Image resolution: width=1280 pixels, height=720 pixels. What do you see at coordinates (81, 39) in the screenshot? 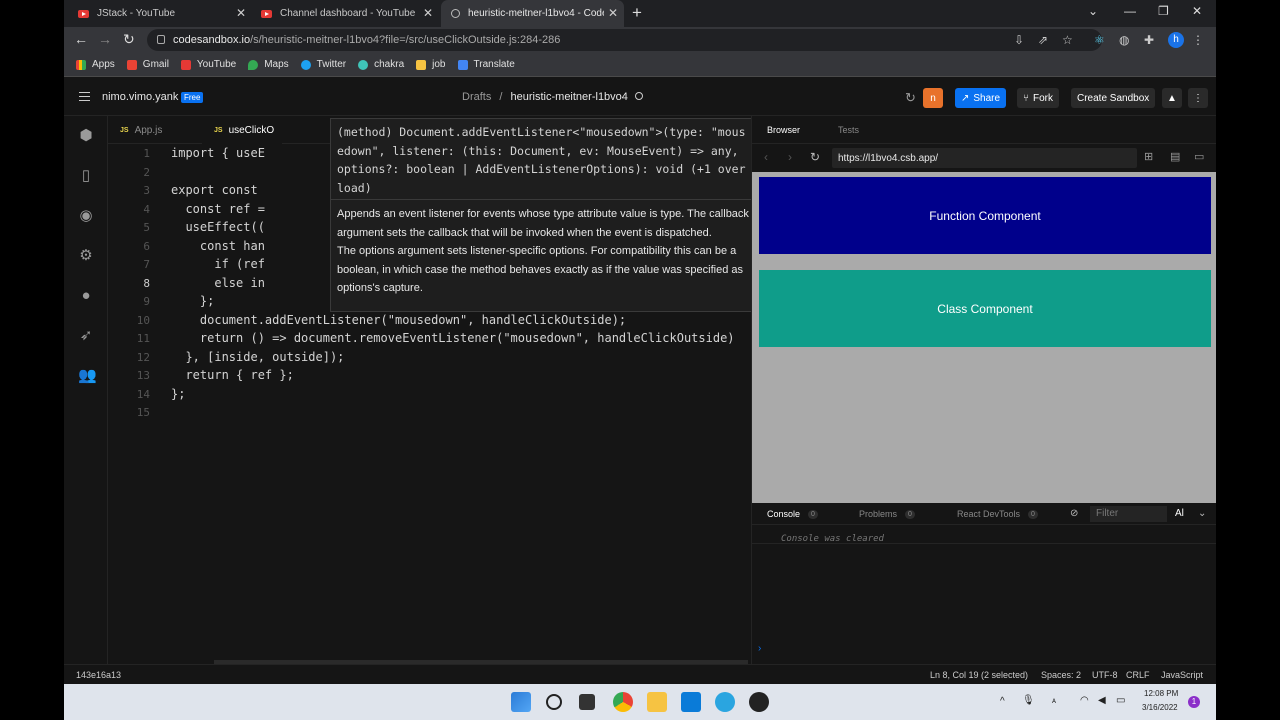
I see `back-icon: ←` at bounding box center [81, 39].